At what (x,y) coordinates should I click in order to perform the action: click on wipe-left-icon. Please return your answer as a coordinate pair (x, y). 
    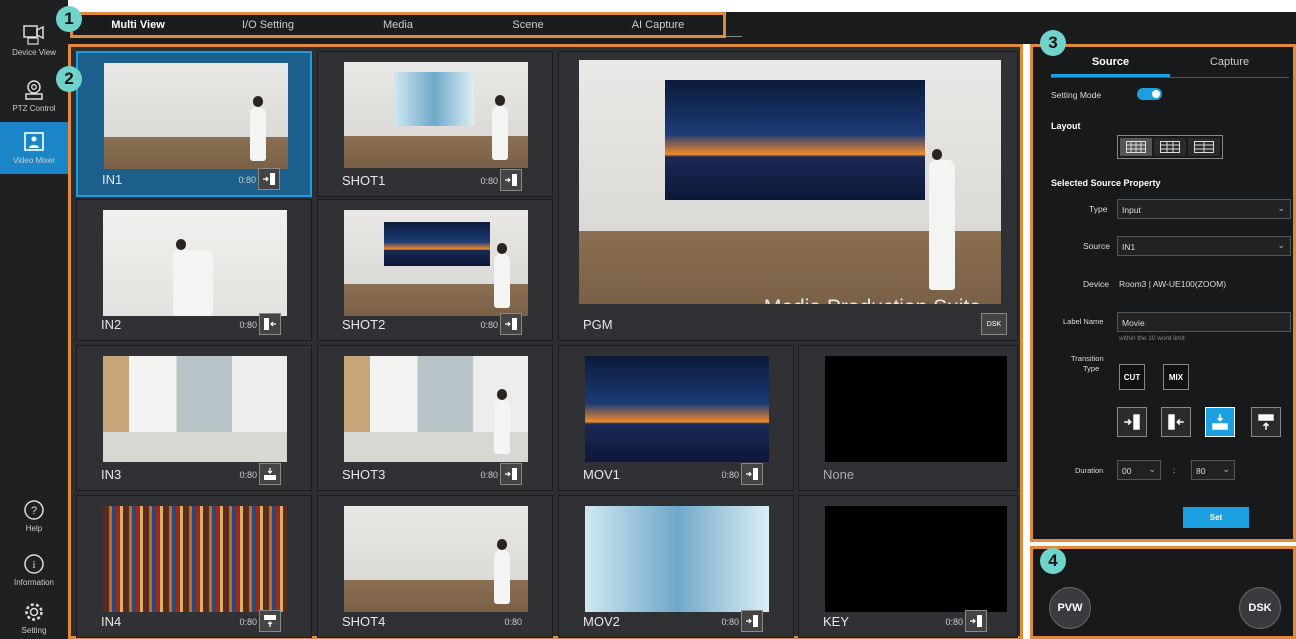
    Looking at the image, I should click on (270, 324).